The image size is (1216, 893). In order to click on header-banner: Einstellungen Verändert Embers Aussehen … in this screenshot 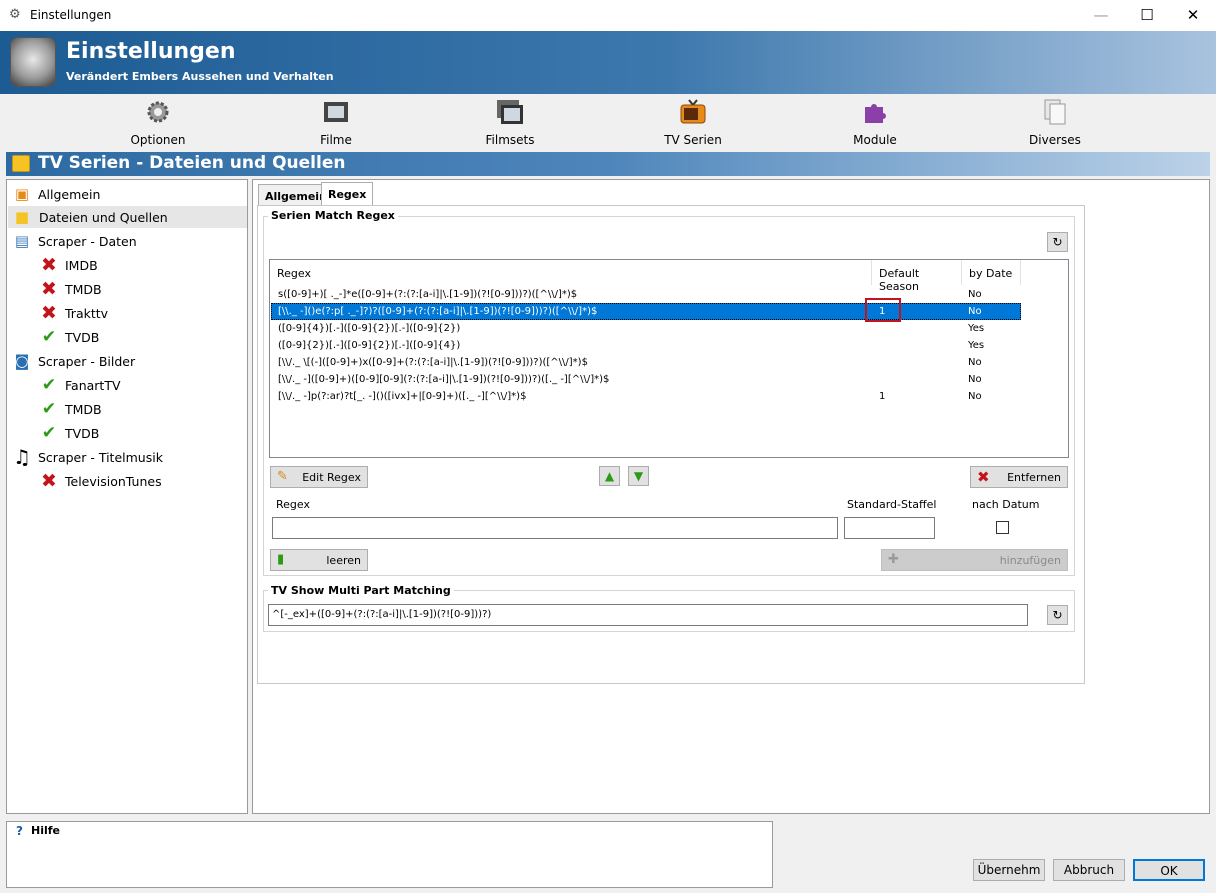, I will do `click(608, 62)`.